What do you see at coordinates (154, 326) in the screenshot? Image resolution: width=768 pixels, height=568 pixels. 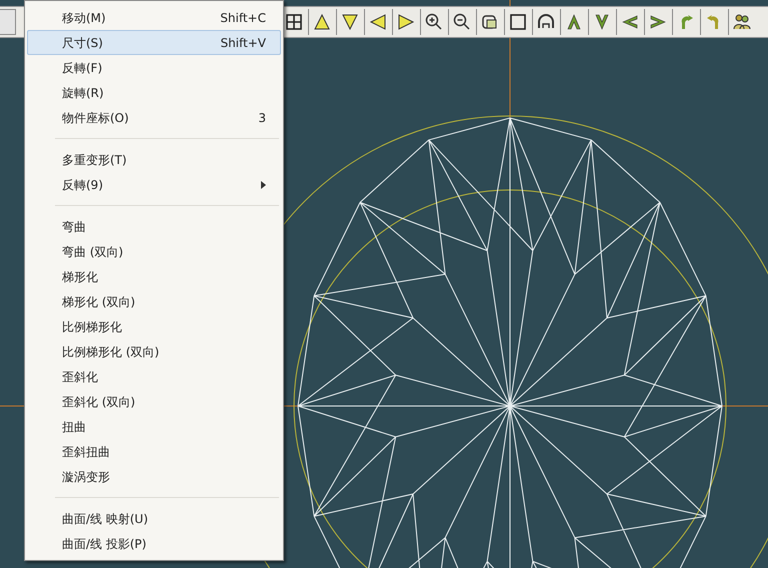 I see `menu-item: 比例梯形化` at bounding box center [154, 326].